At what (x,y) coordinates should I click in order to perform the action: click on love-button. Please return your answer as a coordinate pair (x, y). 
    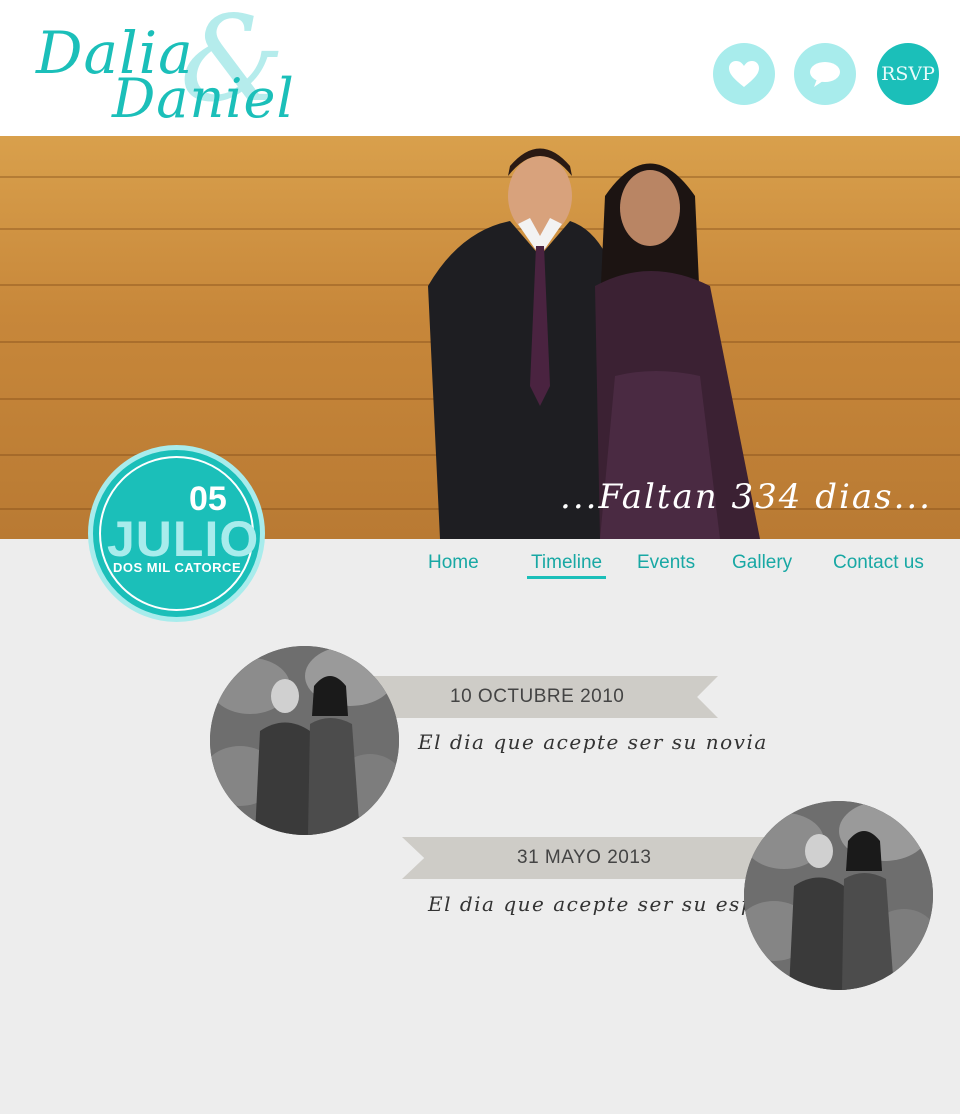
    Looking at the image, I should click on (744, 74).